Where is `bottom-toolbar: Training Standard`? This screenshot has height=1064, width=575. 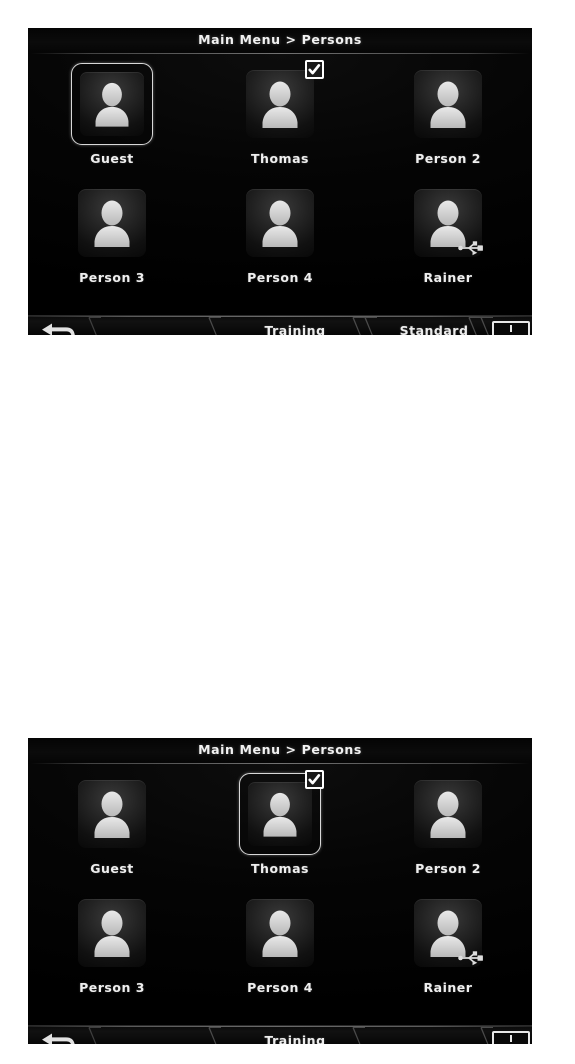 bottom-toolbar: Training Standard is located at coordinates (280, 325).